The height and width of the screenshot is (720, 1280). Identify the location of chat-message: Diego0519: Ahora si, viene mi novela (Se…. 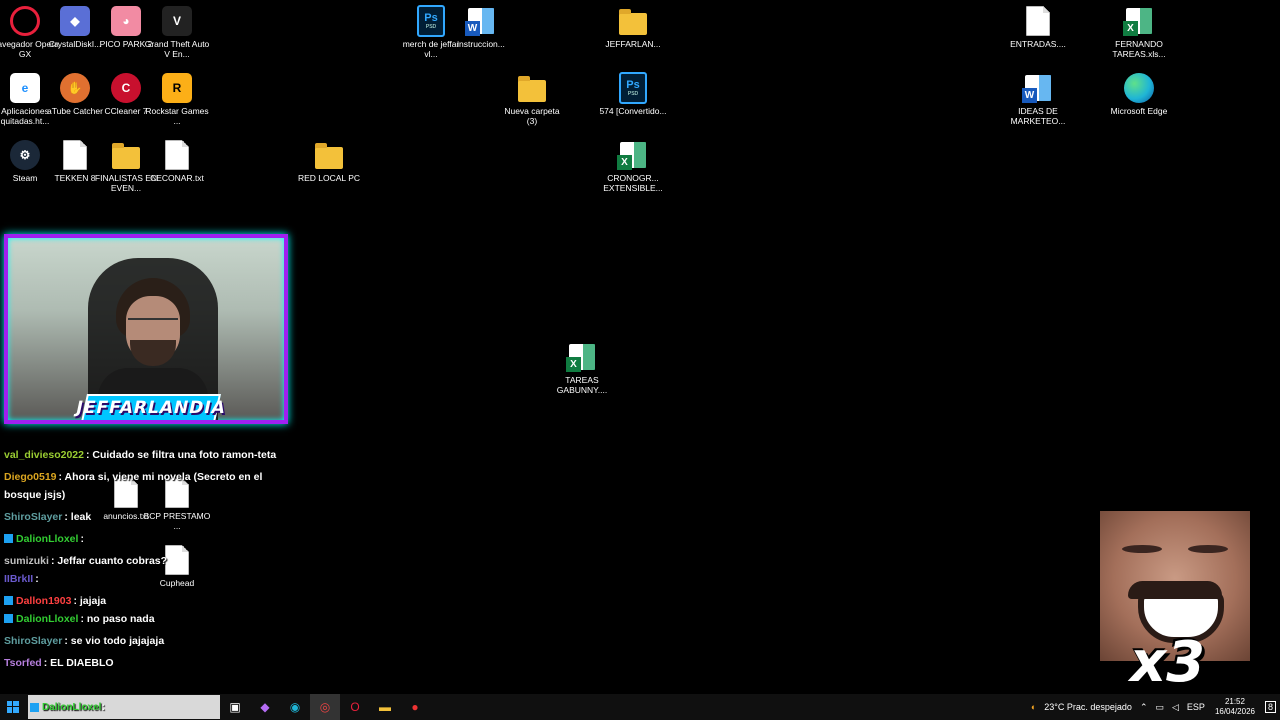
(133, 486).